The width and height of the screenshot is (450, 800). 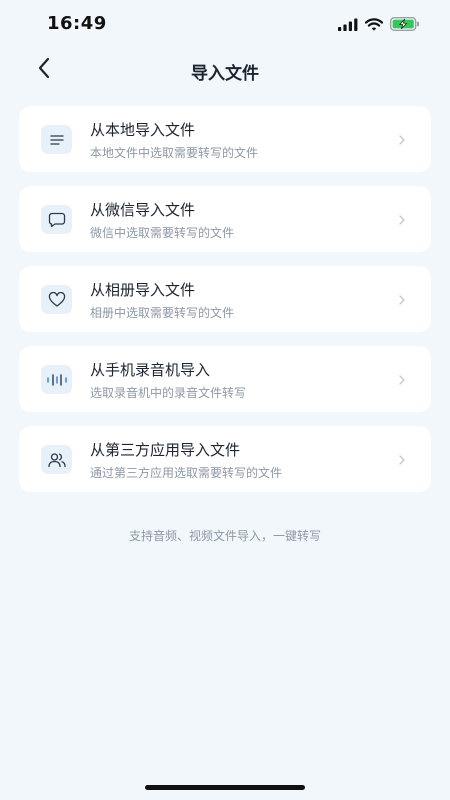 What do you see at coordinates (168, 393) in the screenshot?
I see `card-description: 选取录音机中的录音文件转写` at bounding box center [168, 393].